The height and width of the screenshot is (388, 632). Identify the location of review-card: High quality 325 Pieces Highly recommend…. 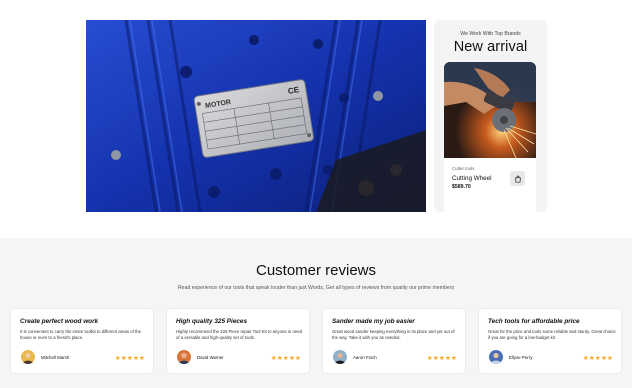
(238, 341).